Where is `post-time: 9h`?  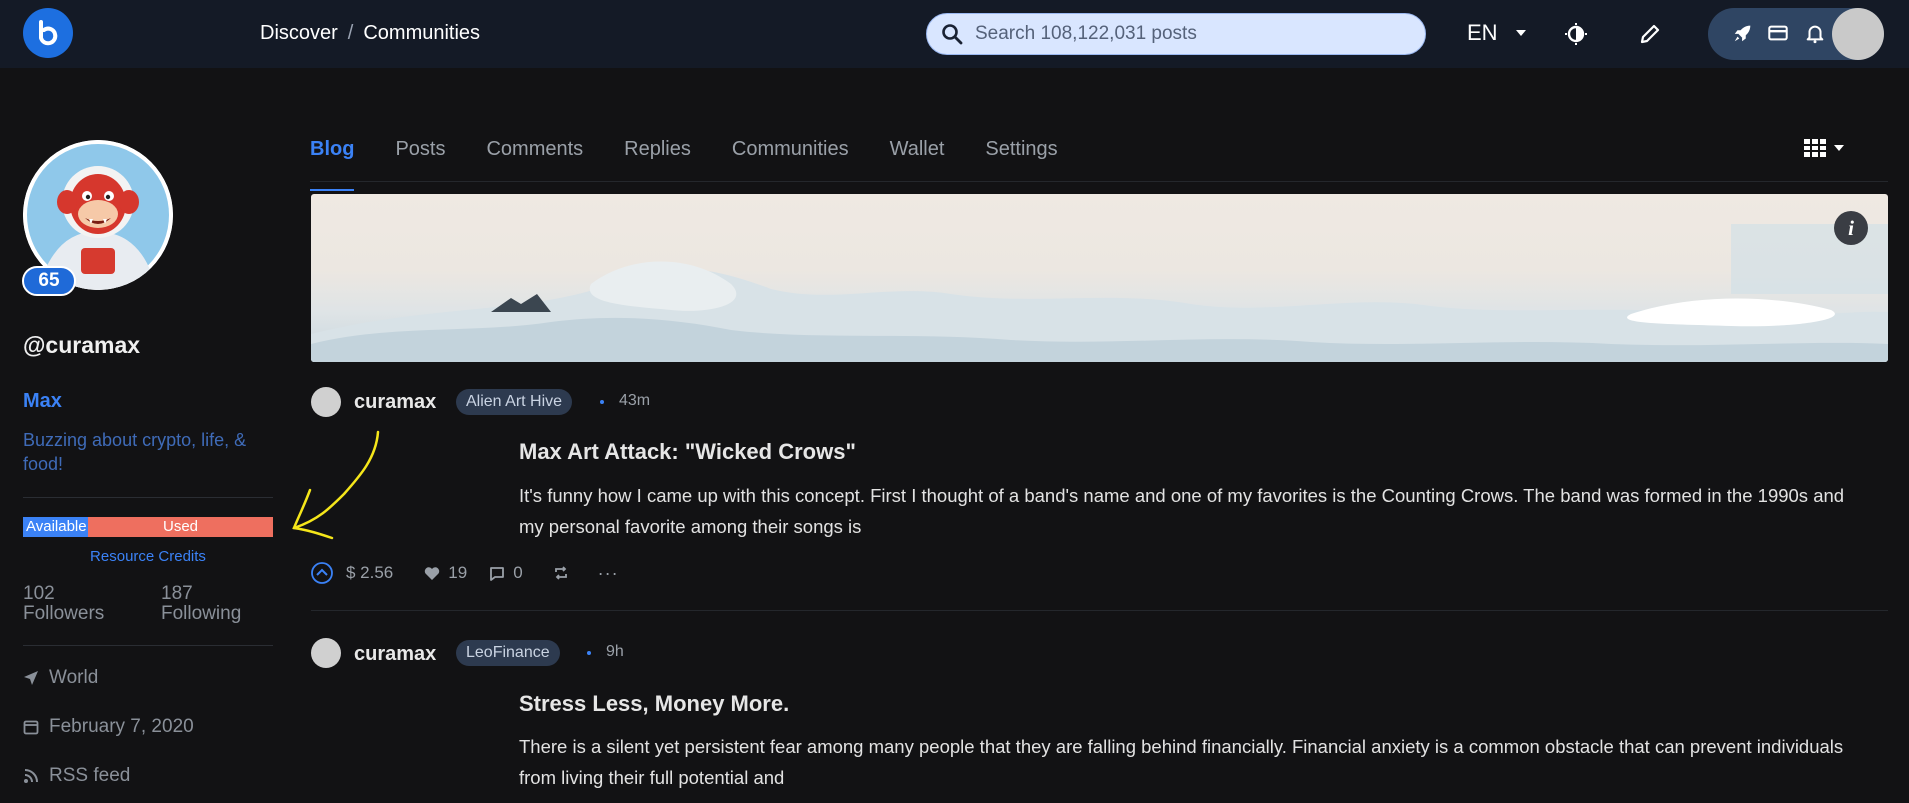 post-time: 9h is located at coordinates (615, 651).